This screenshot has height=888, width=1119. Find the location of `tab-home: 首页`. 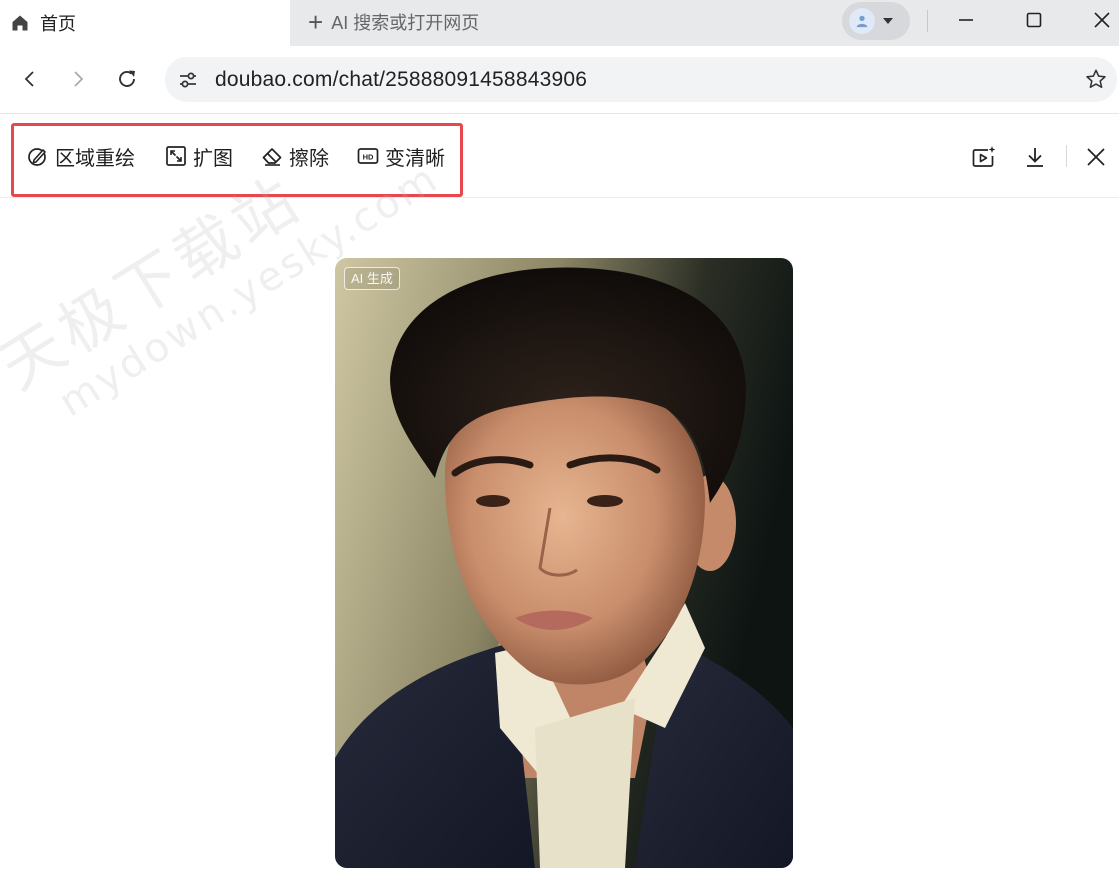

tab-home: 首页 is located at coordinates (145, 23).